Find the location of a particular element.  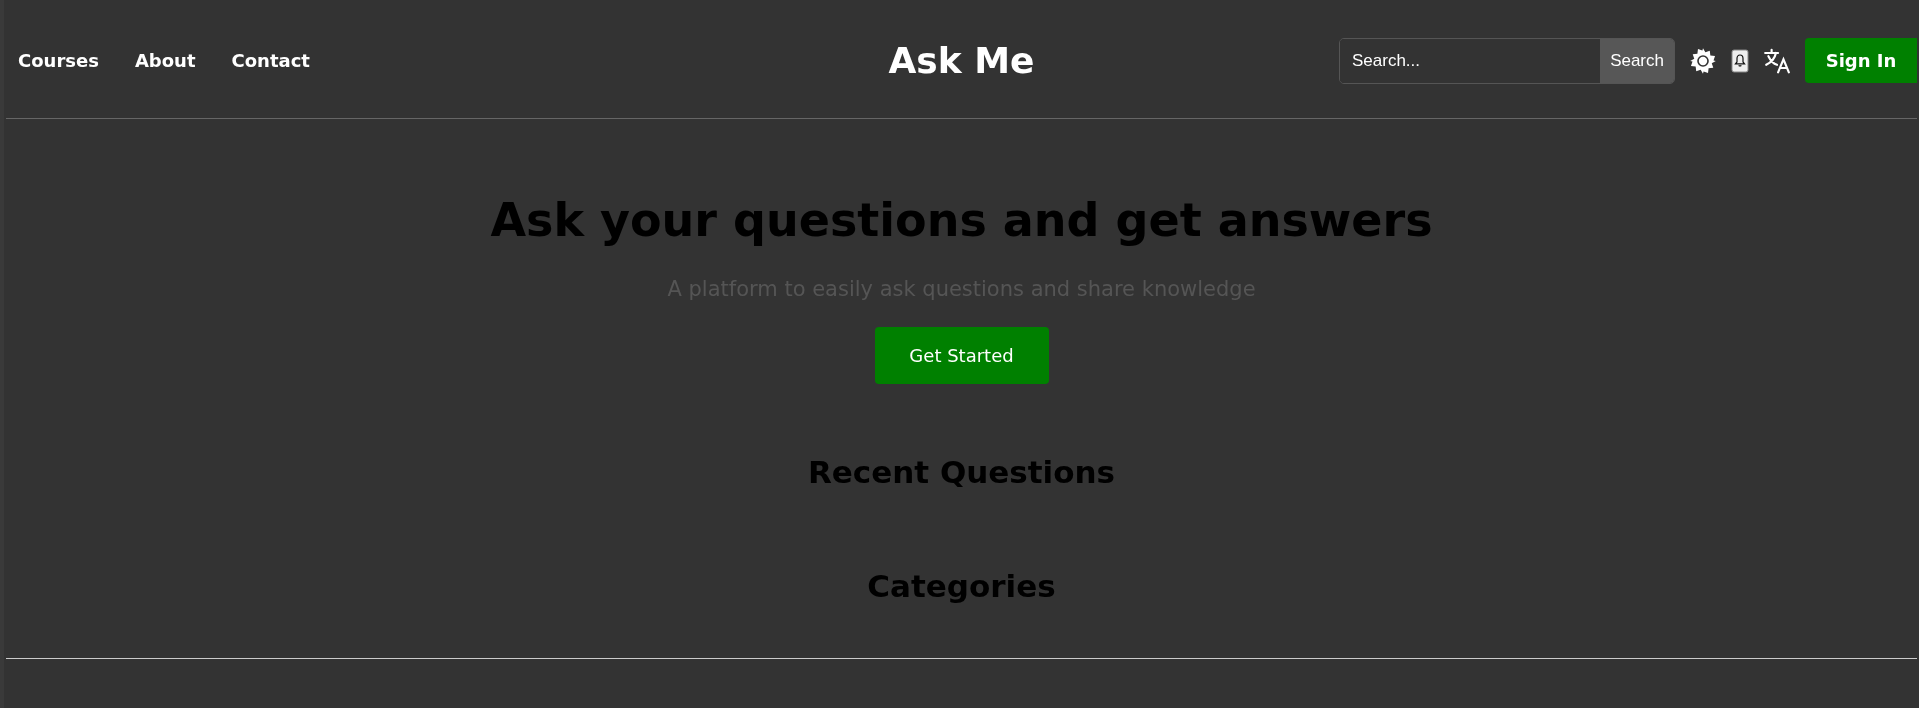

nav-link: Contact is located at coordinates (270, 60).